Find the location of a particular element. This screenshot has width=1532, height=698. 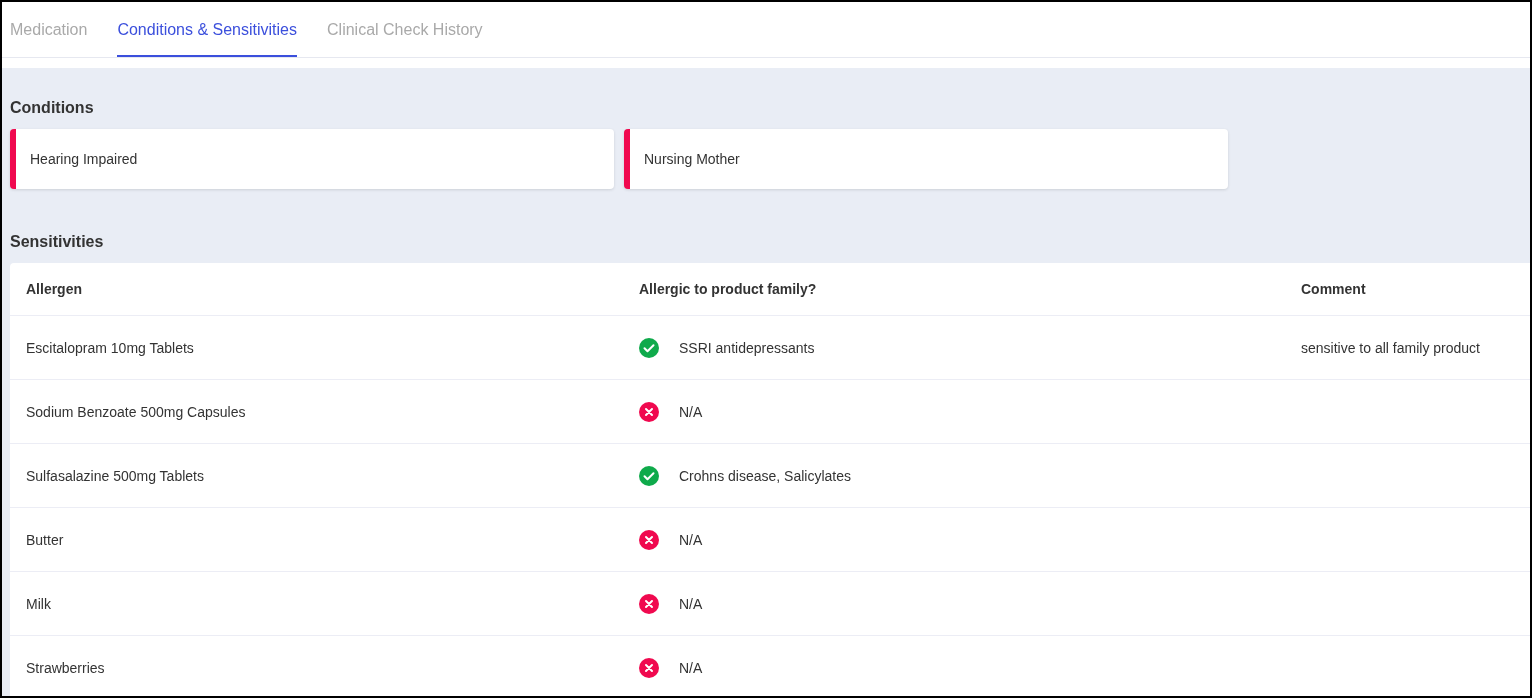

table-cell: Sodium Benzoate 500mg Capsules is located at coordinates (136, 411).